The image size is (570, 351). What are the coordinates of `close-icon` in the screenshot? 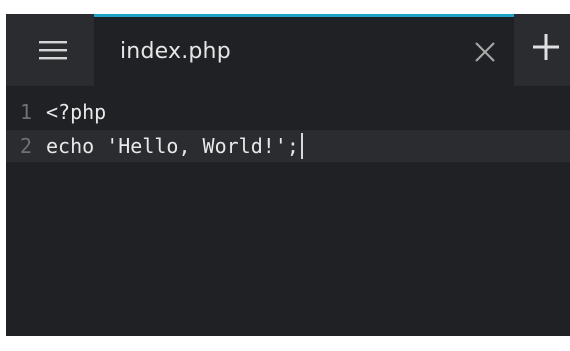 It's located at (485, 52).